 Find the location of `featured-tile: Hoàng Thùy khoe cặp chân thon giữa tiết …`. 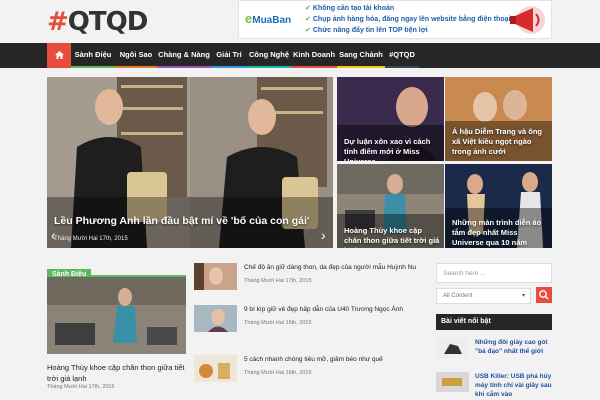

featured-tile: Hoàng Thùy khoe cặp chân thon giữa tiết … is located at coordinates (390, 206).